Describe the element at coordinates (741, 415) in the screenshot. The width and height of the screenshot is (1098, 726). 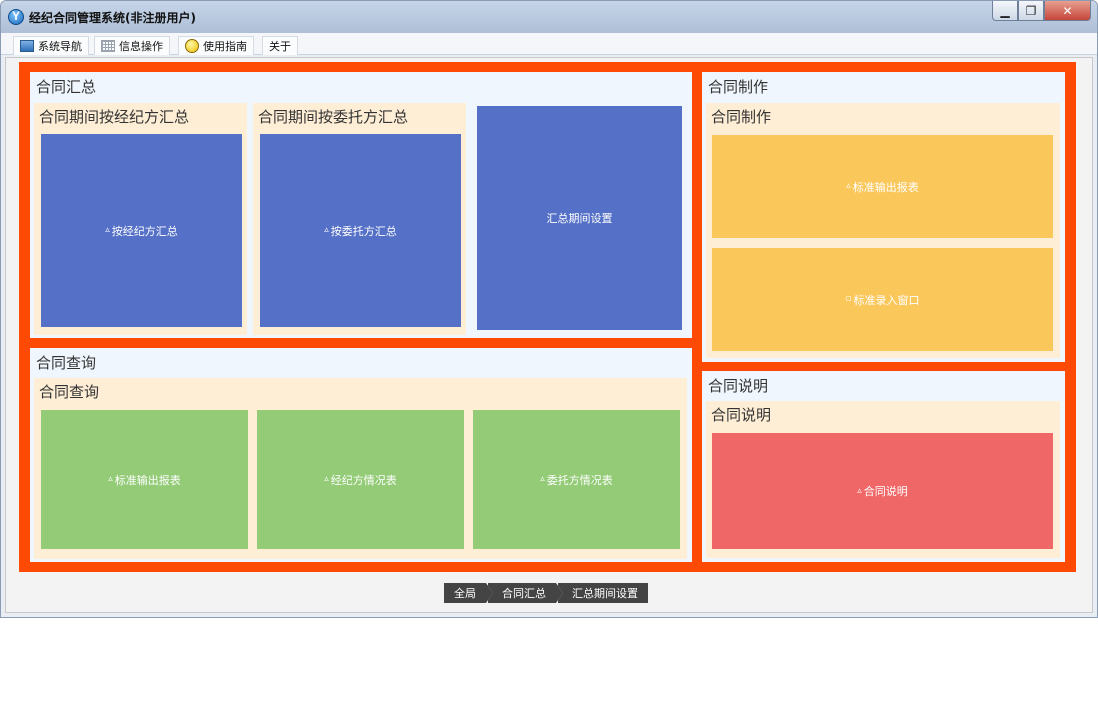
I see `group-title: 合同说明` at that location.